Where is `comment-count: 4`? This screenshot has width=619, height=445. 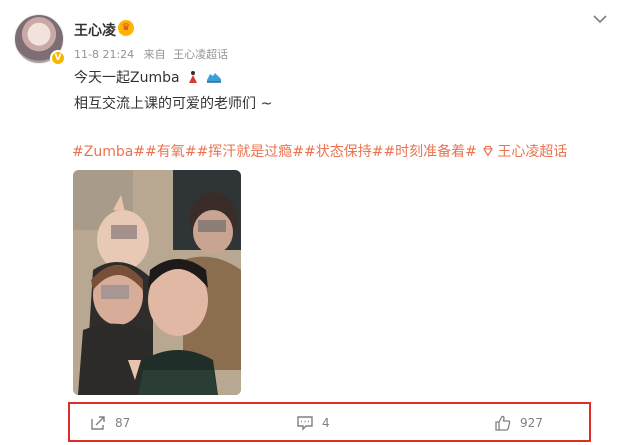 comment-count: 4 is located at coordinates (326, 423).